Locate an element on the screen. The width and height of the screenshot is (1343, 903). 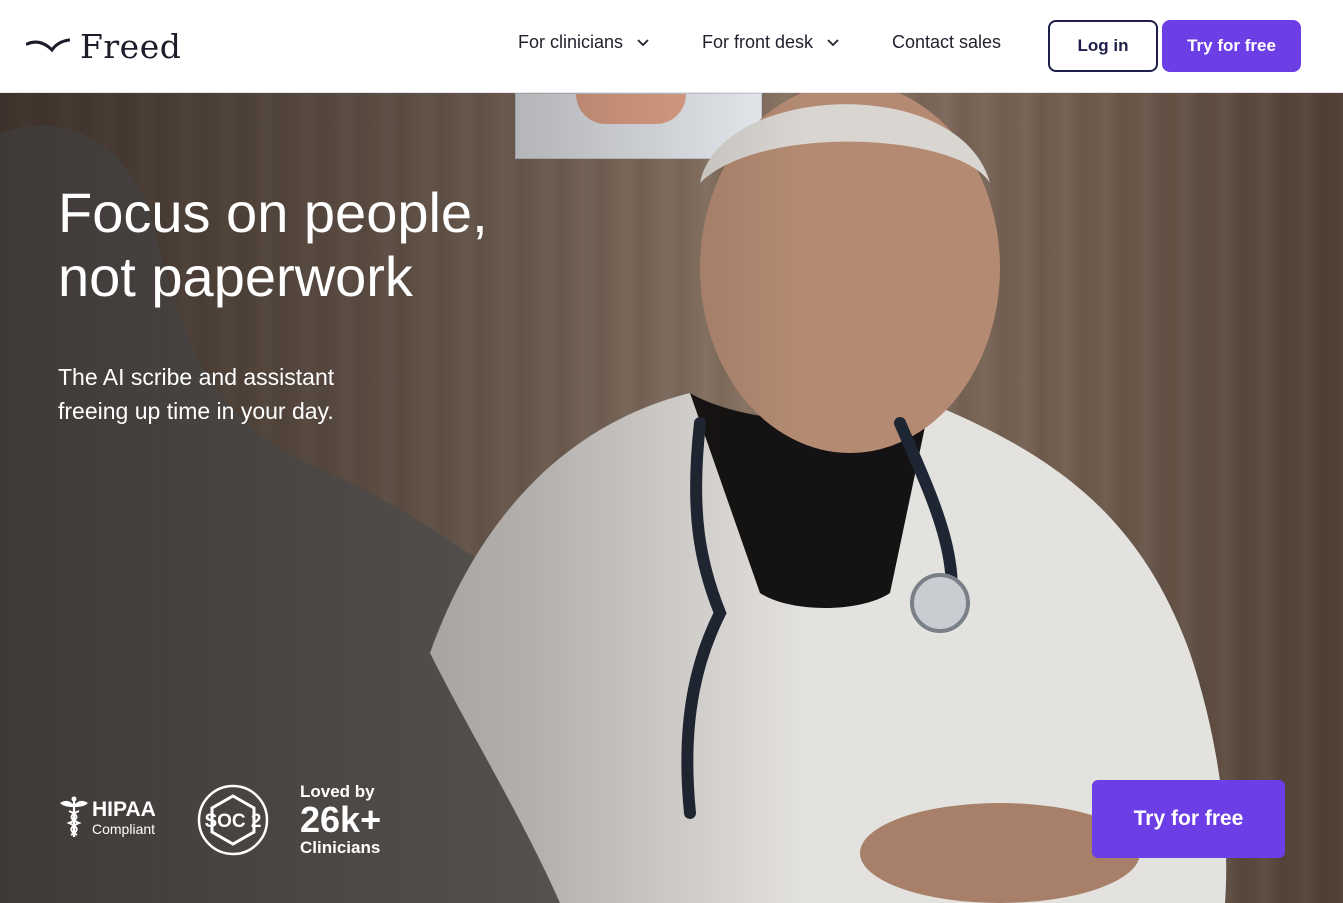
try-for-free-hero-button: Try for free is located at coordinates (1188, 819).